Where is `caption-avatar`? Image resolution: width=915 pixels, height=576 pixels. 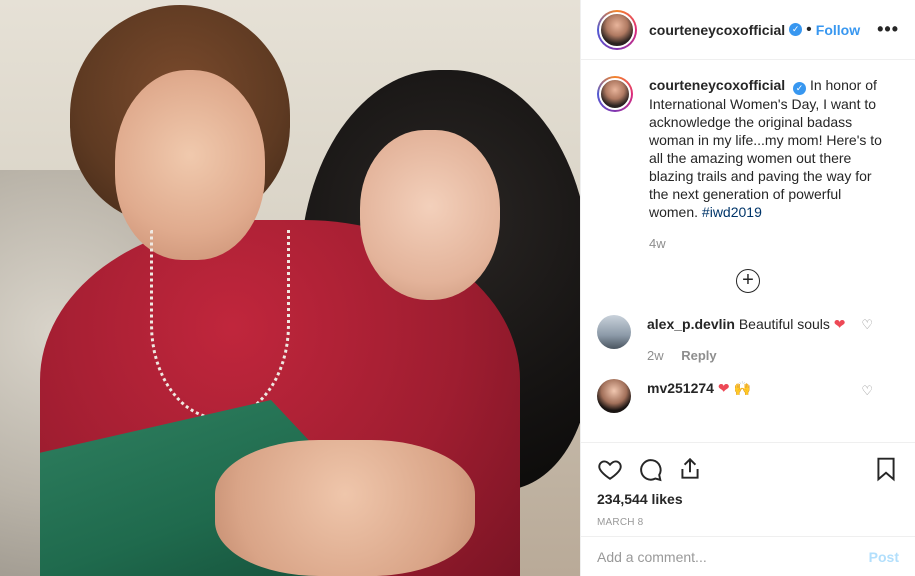
caption-avatar is located at coordinates (615, 94).